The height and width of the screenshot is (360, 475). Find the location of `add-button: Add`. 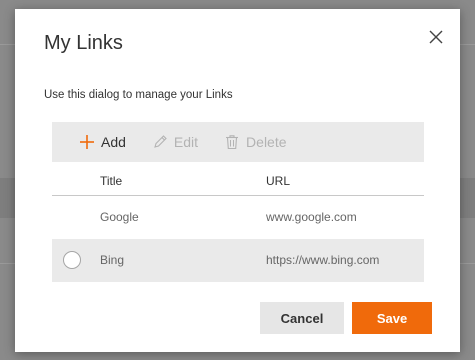

add-button: Add is located at coordinates (102, 142).